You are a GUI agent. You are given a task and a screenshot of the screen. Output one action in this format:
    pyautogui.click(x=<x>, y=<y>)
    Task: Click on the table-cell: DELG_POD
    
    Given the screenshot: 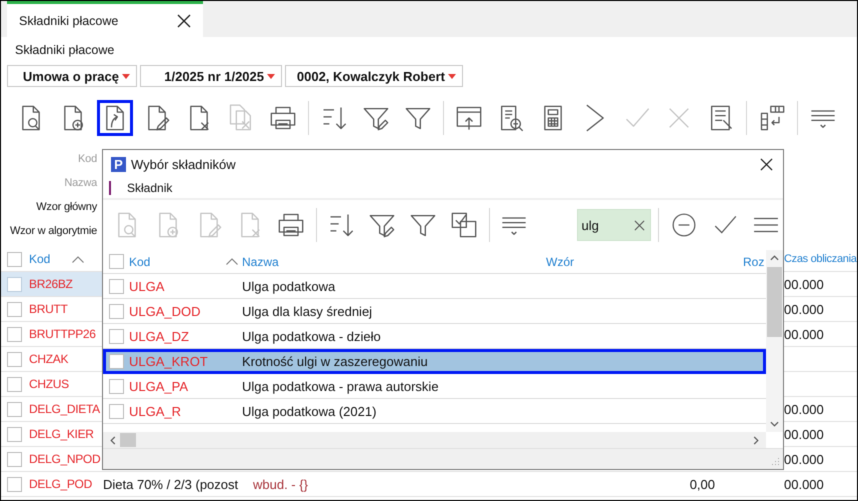 What is the action you would take?
    pyautogui.click(x=60, y=484)
    